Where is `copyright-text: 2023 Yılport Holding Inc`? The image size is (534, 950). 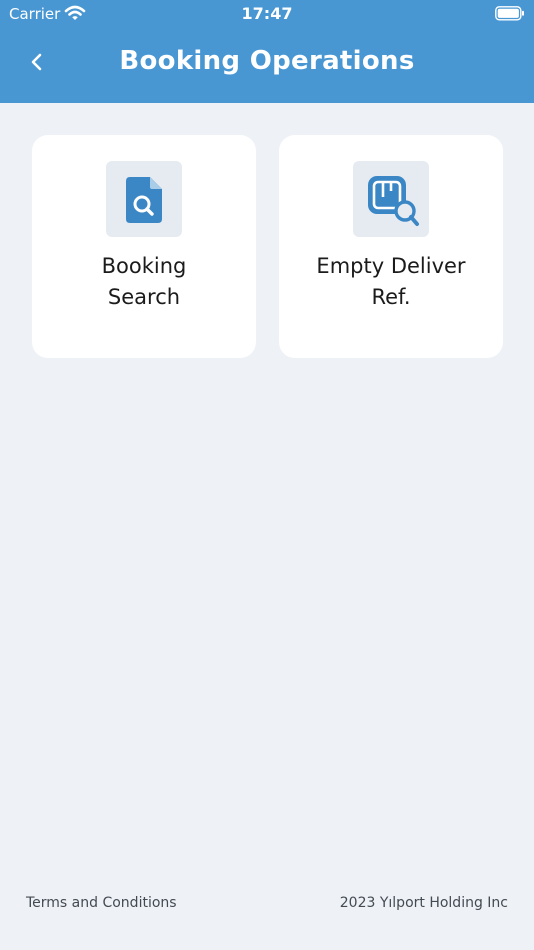
copyright-text: 2023 Yılport Holding Inc is located at coordinates (423, 903).